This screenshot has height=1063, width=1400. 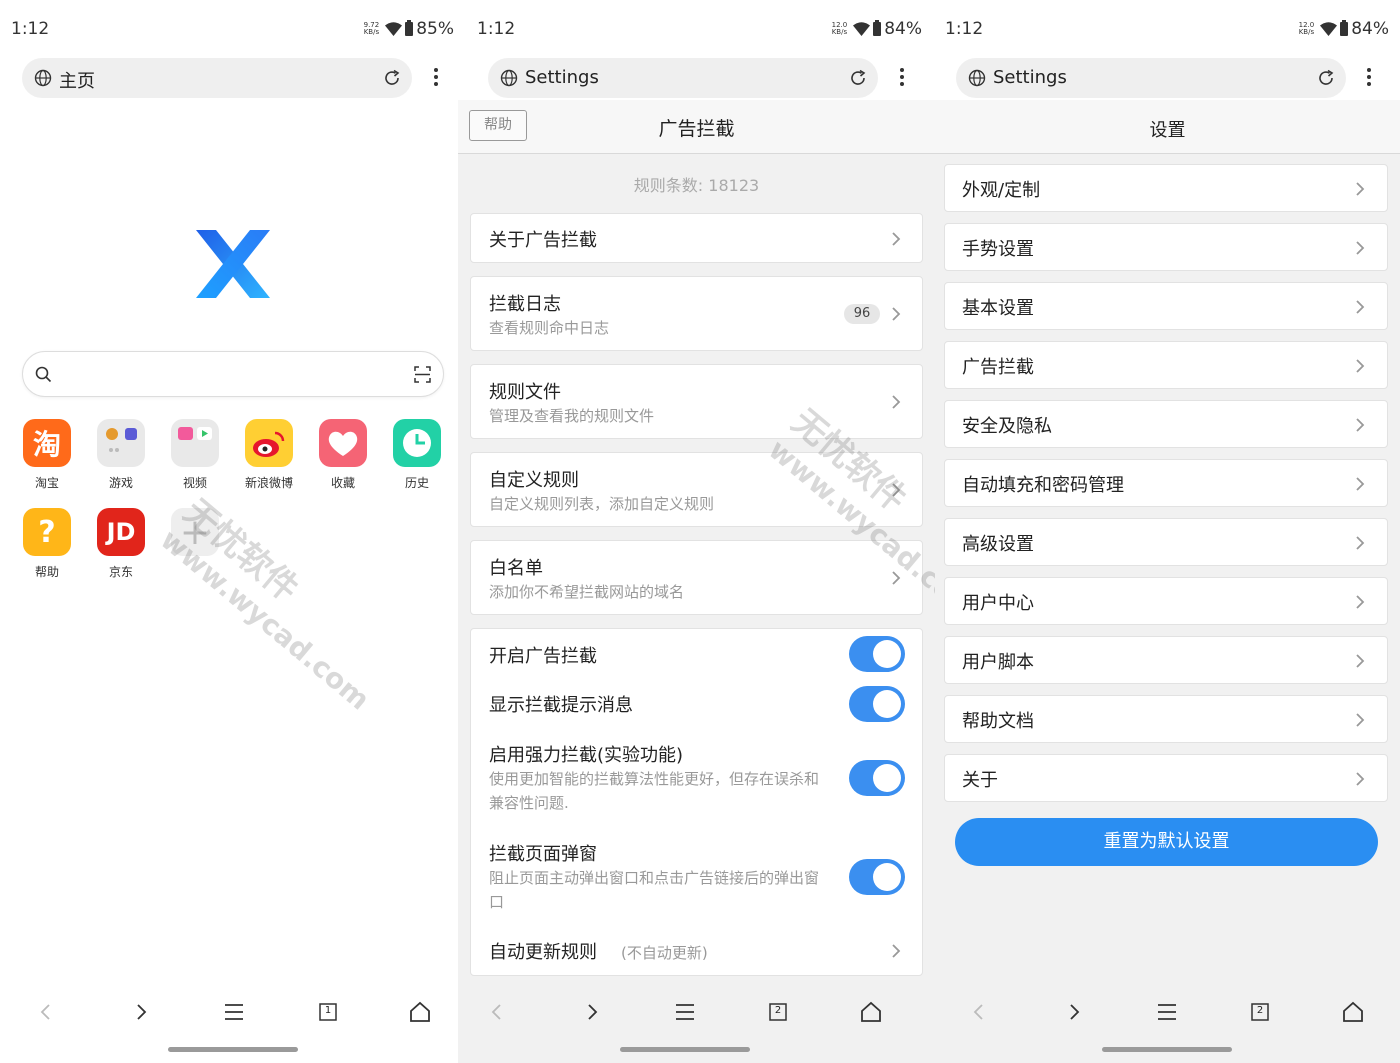 What do you see at coordinates (1167, 130) in the screenshot?
I see `page-title: 设置` at bounding box center [1167, 130].